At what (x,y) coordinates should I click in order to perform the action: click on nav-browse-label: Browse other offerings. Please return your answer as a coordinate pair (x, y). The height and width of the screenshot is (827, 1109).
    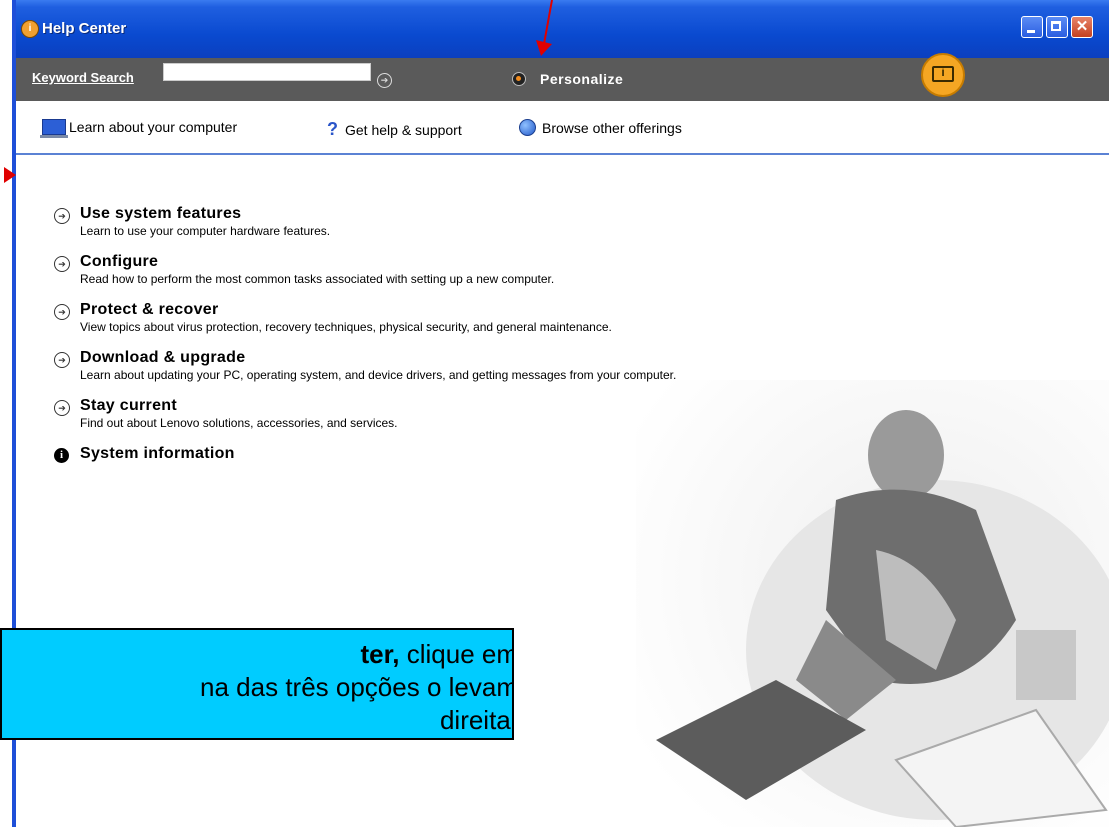
    Looking at the image, I should click on (612, 128).